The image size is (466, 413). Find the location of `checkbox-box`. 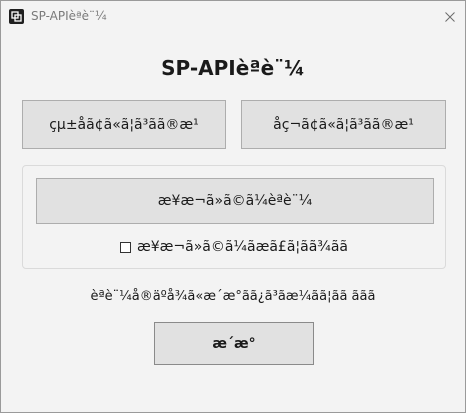

checkbox-box is located at coordinates (125, 247).